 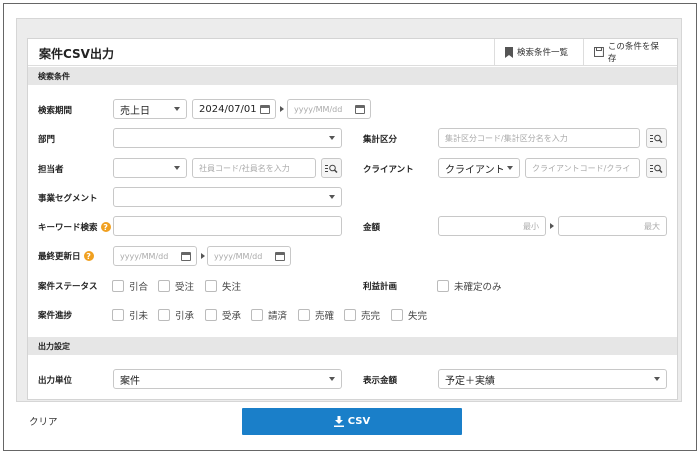 What do you see at coordinates (227, 197) in the screenshot?
I see `segment-select` at bounding box center [227, 197].